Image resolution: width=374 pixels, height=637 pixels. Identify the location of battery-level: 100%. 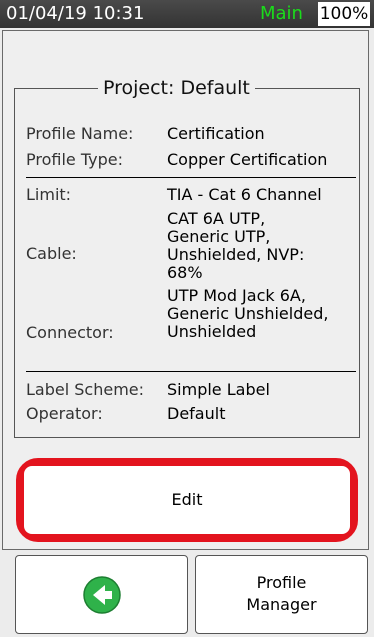
(344, 14).